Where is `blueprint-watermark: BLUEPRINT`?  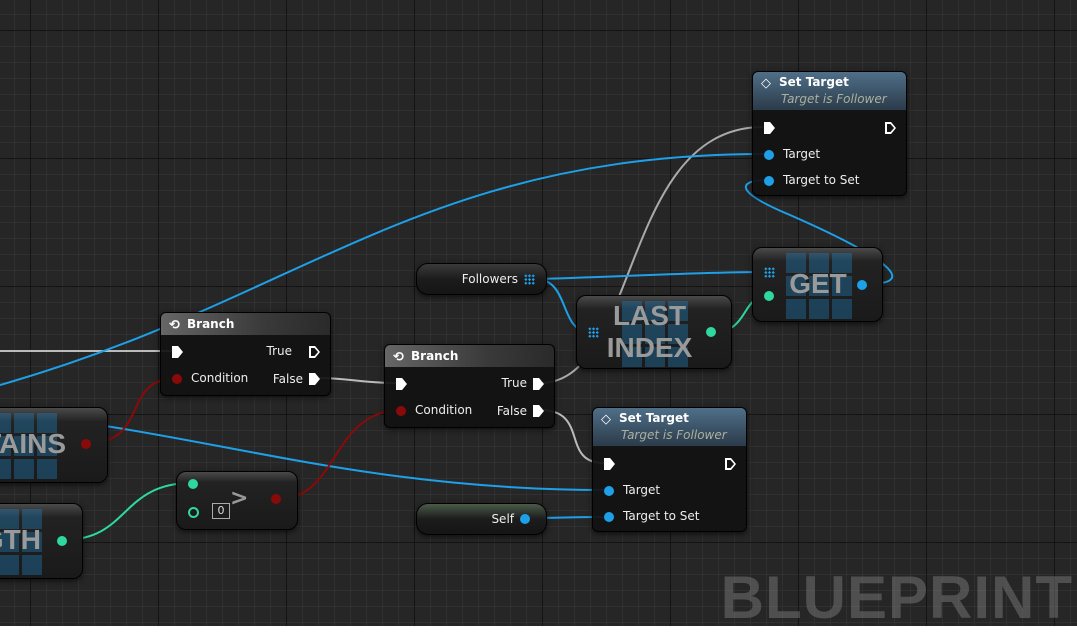
blueprint-watermark: BLUEPRINT is located at coordinates (896, 597).